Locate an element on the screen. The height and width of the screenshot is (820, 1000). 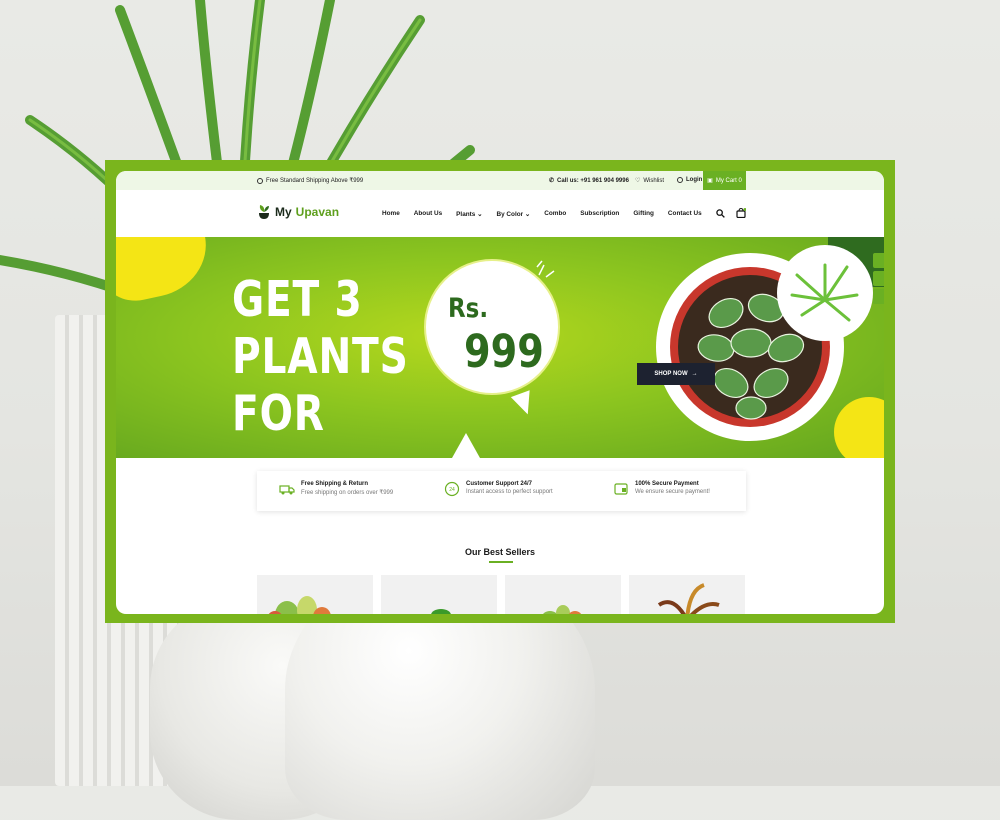
hero-headline: GET 3 PLANTS FOR is located at coordinates (320, 356).